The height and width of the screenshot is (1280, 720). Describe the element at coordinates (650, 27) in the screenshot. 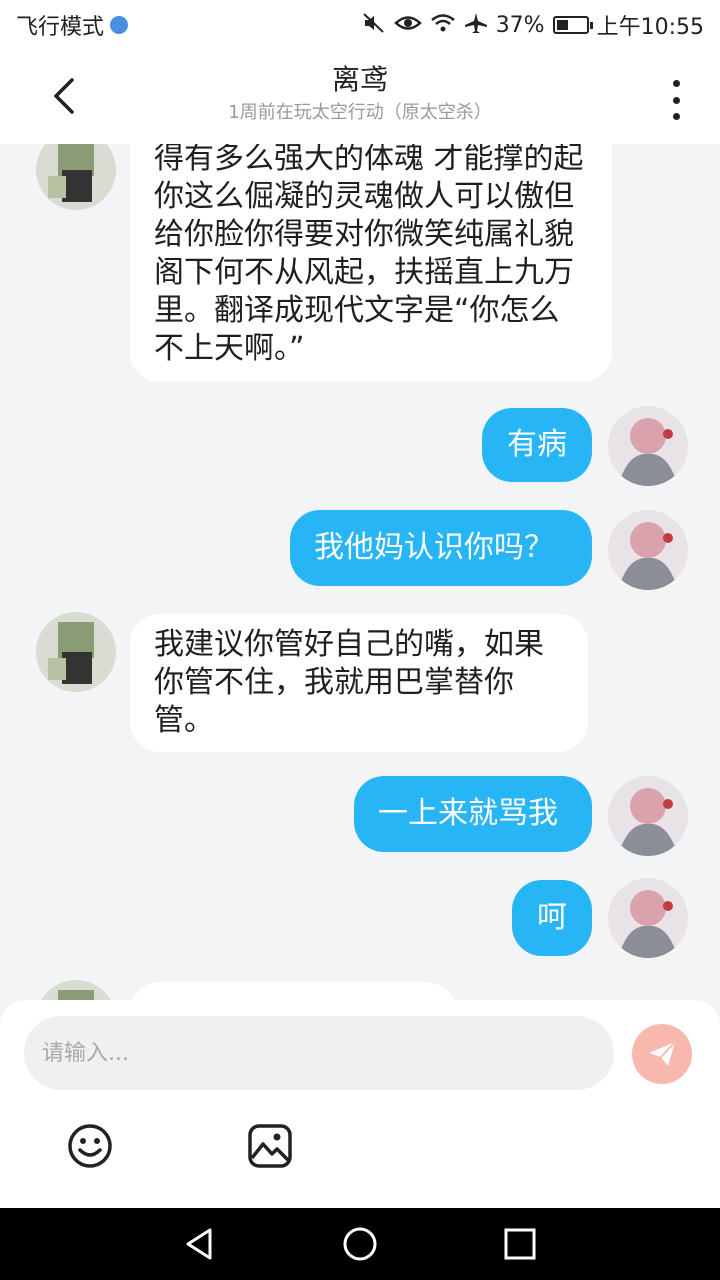

I see `clock: 上午10:55` at that location.